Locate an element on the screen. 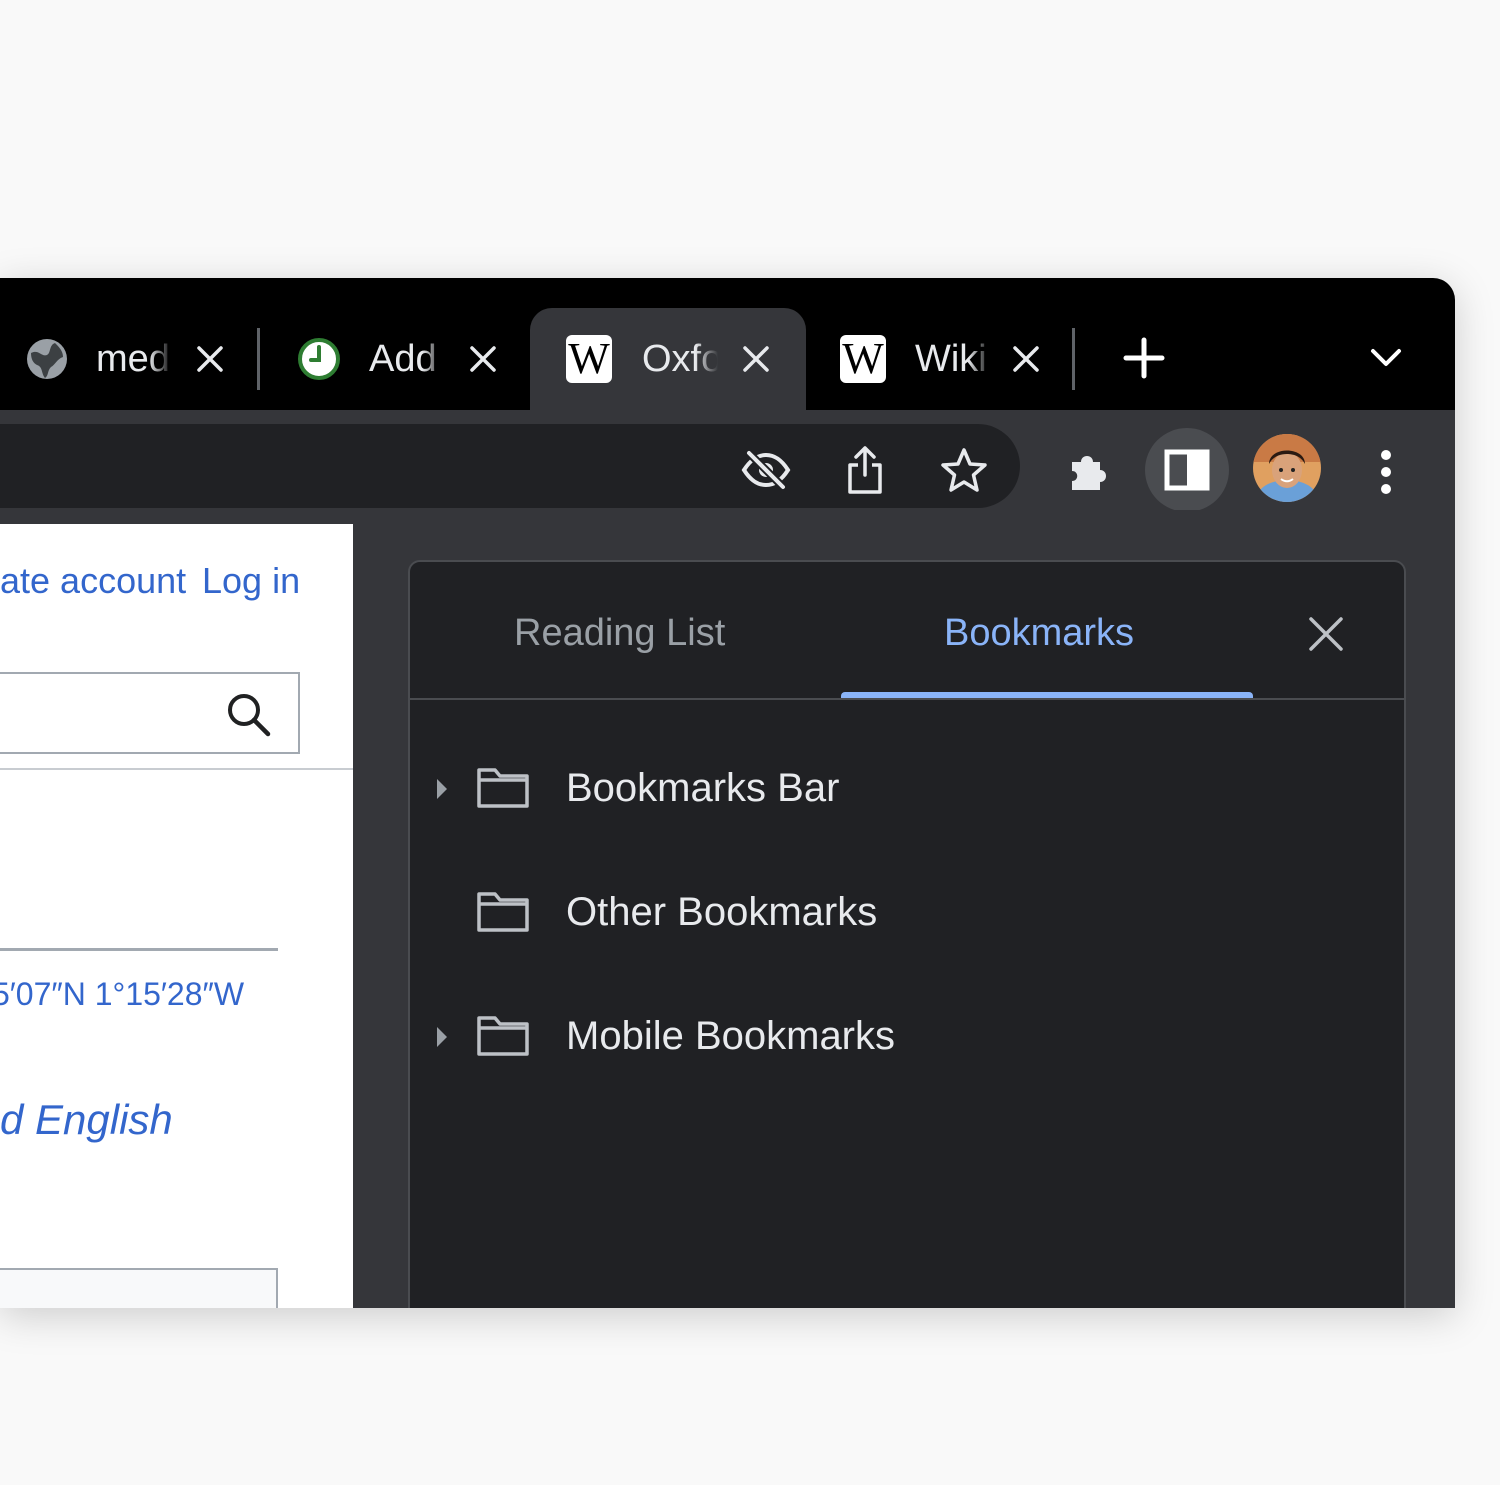  infobox is located at coordinates (139, 1288).